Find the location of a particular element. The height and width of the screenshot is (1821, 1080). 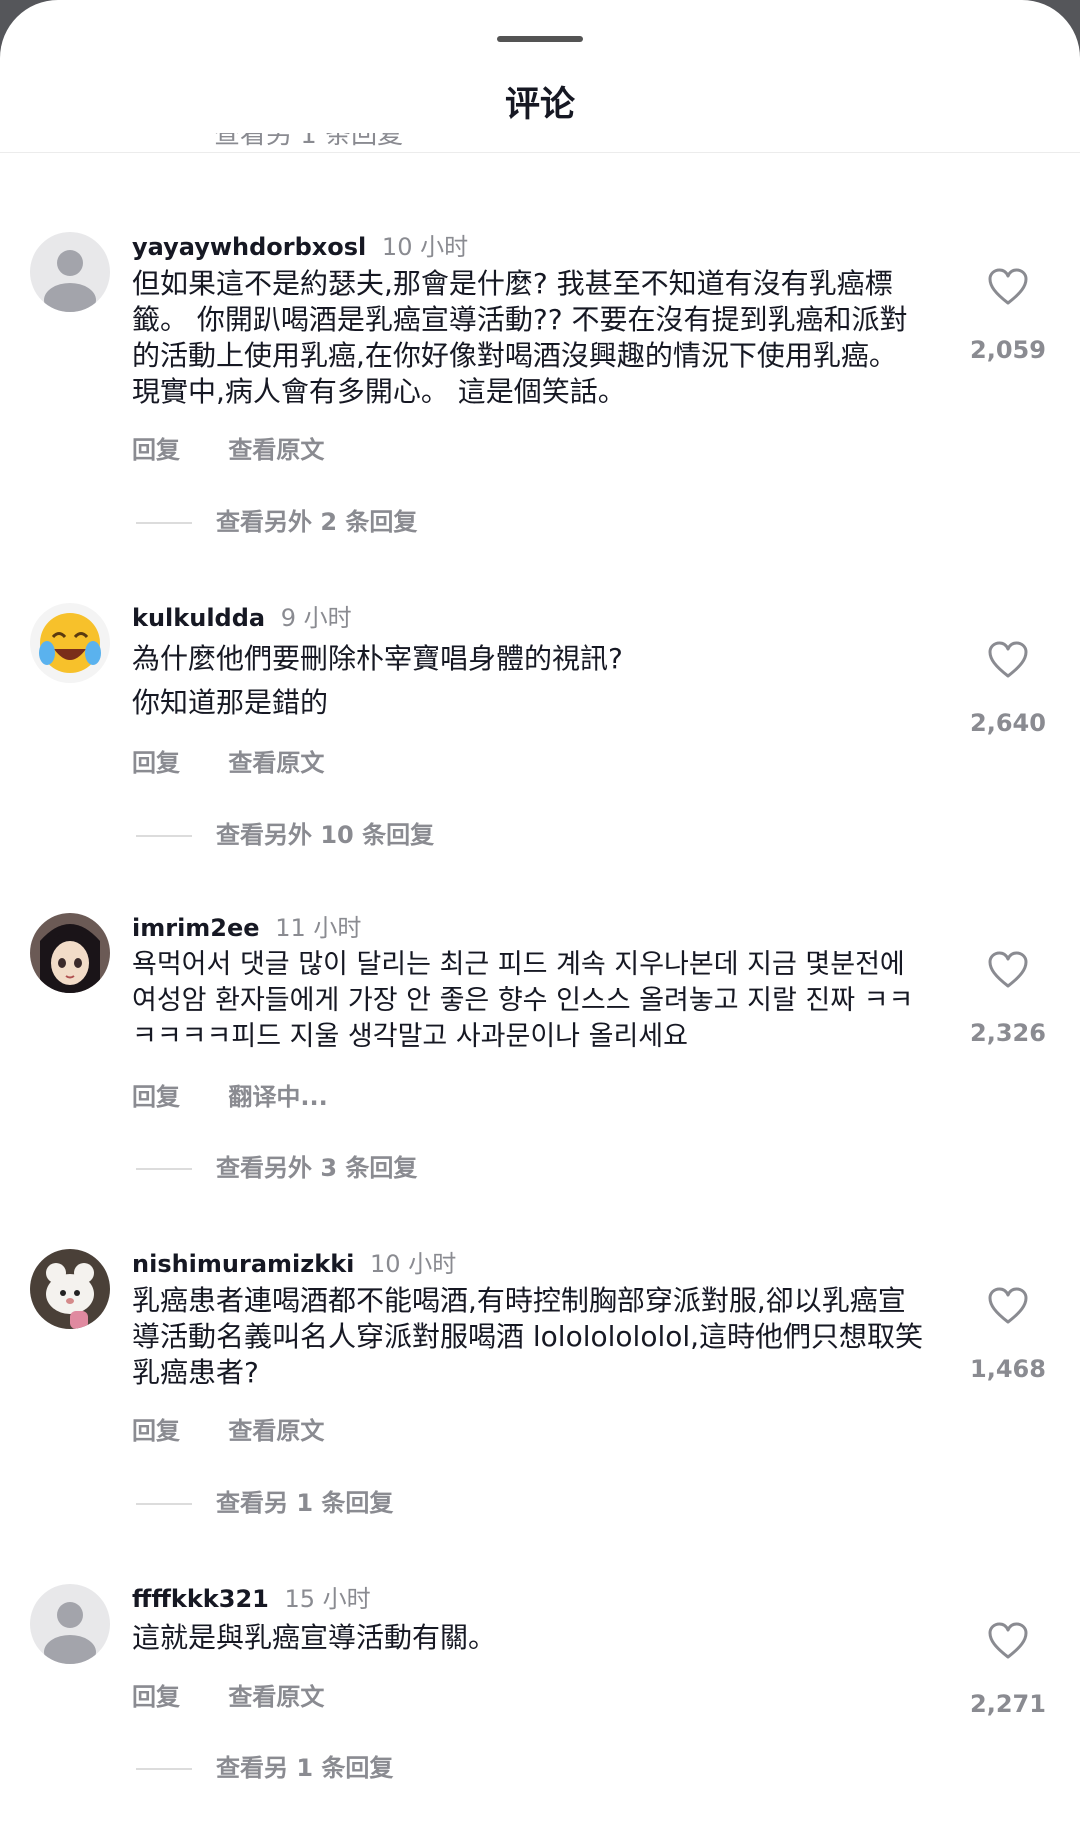

like-count: 2,059 is located at coordinates (1008, 350).